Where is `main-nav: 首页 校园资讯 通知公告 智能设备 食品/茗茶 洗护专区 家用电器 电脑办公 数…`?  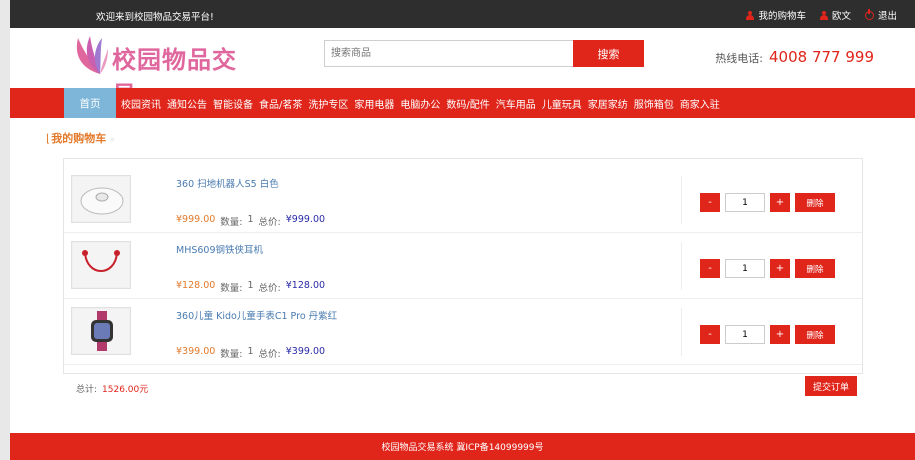
main-nav: 首页 校园资讯 通知公告 智能设备 食品/茗茶 洗护专区 家用电器 电脑办公 数… is located at coordinates (462, 103).